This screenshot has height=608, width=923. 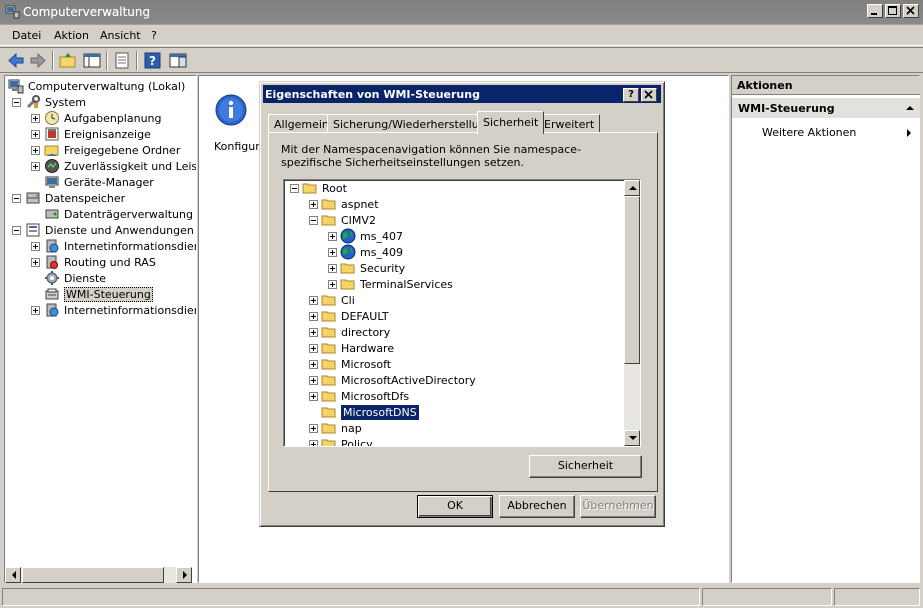 What do you see at coordinates (632, 188) in the screenshot?
I see `scroll-up-button` at bounding box center [632, 188].